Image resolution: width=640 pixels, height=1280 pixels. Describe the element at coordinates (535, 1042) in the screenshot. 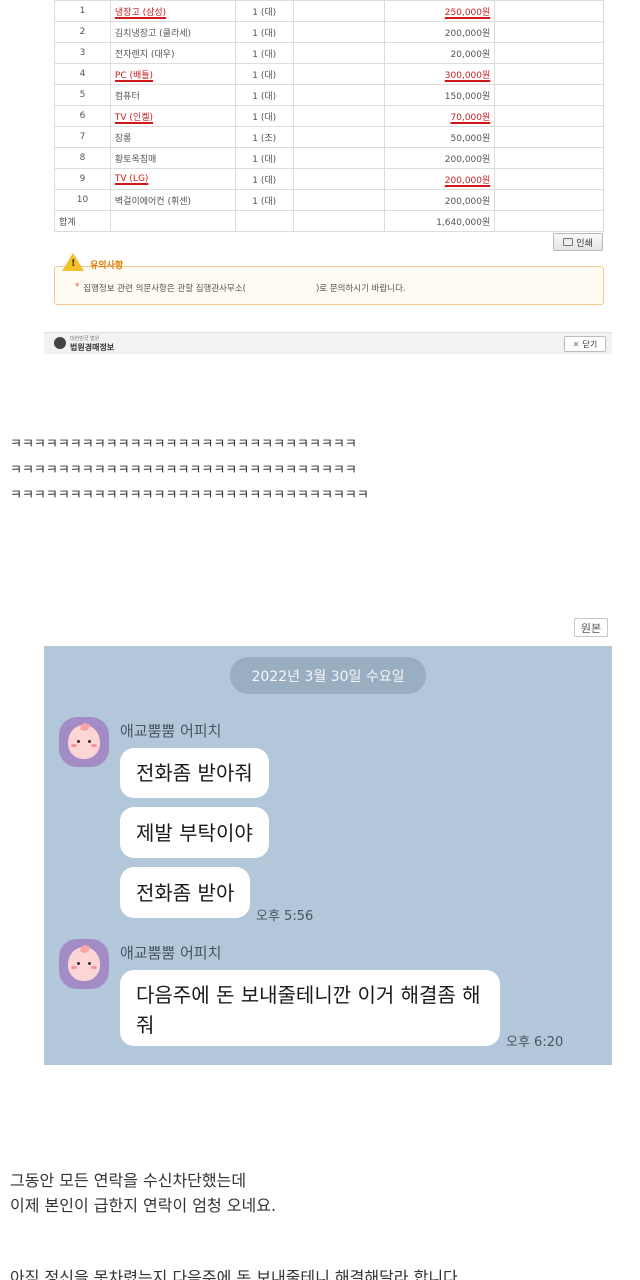

I see `message-time: 오후 6:20` at that location.